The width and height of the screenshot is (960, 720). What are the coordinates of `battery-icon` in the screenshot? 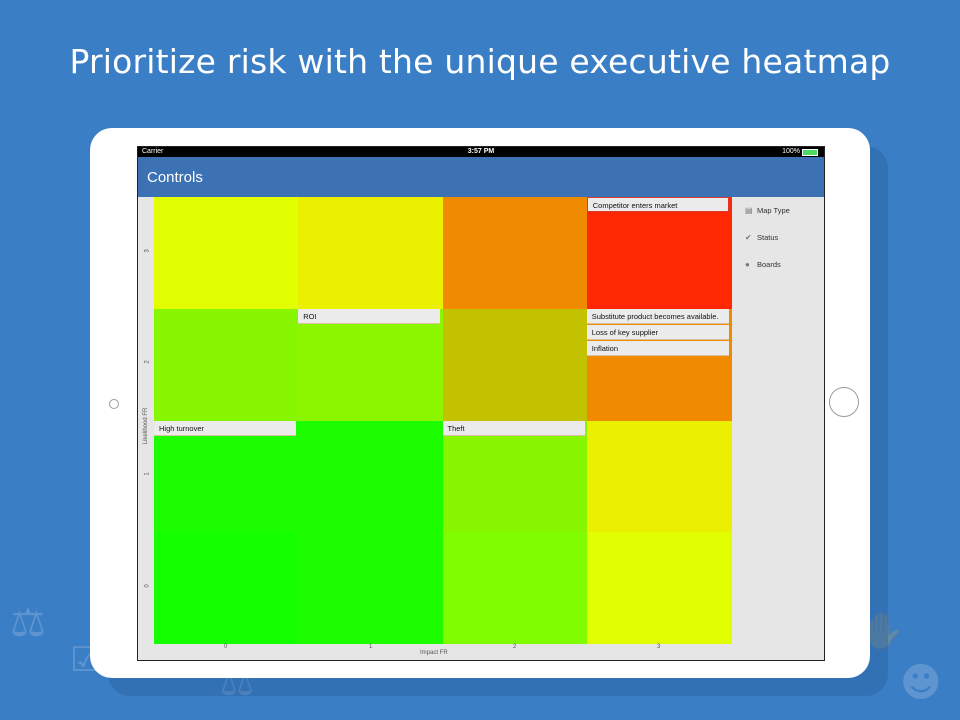 It's located at (810, 152).